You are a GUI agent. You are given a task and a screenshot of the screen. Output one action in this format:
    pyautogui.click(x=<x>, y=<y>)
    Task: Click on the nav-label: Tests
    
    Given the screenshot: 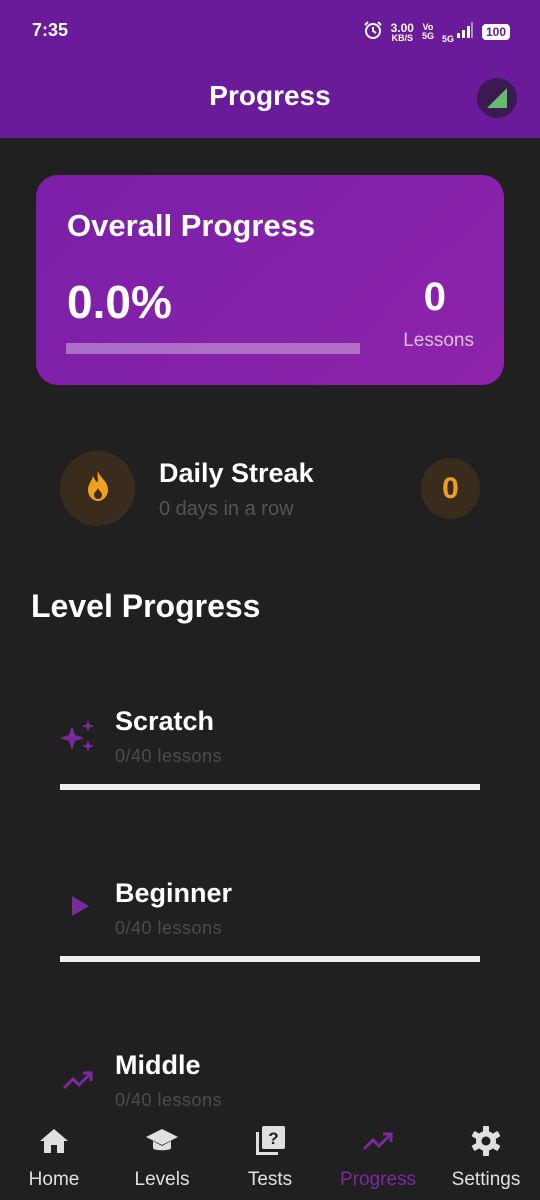 What is the action you would take?
    pyautogui.click(x=270, y=1179)
    